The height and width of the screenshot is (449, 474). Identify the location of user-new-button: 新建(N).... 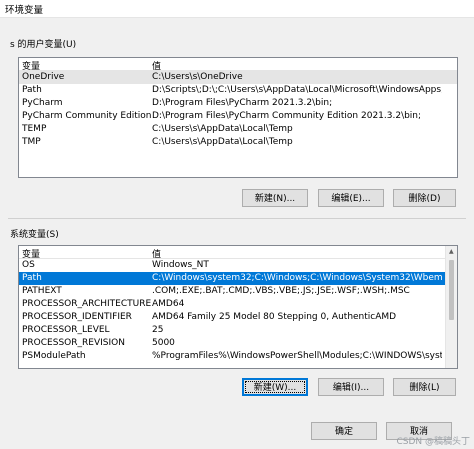
(275, 198).